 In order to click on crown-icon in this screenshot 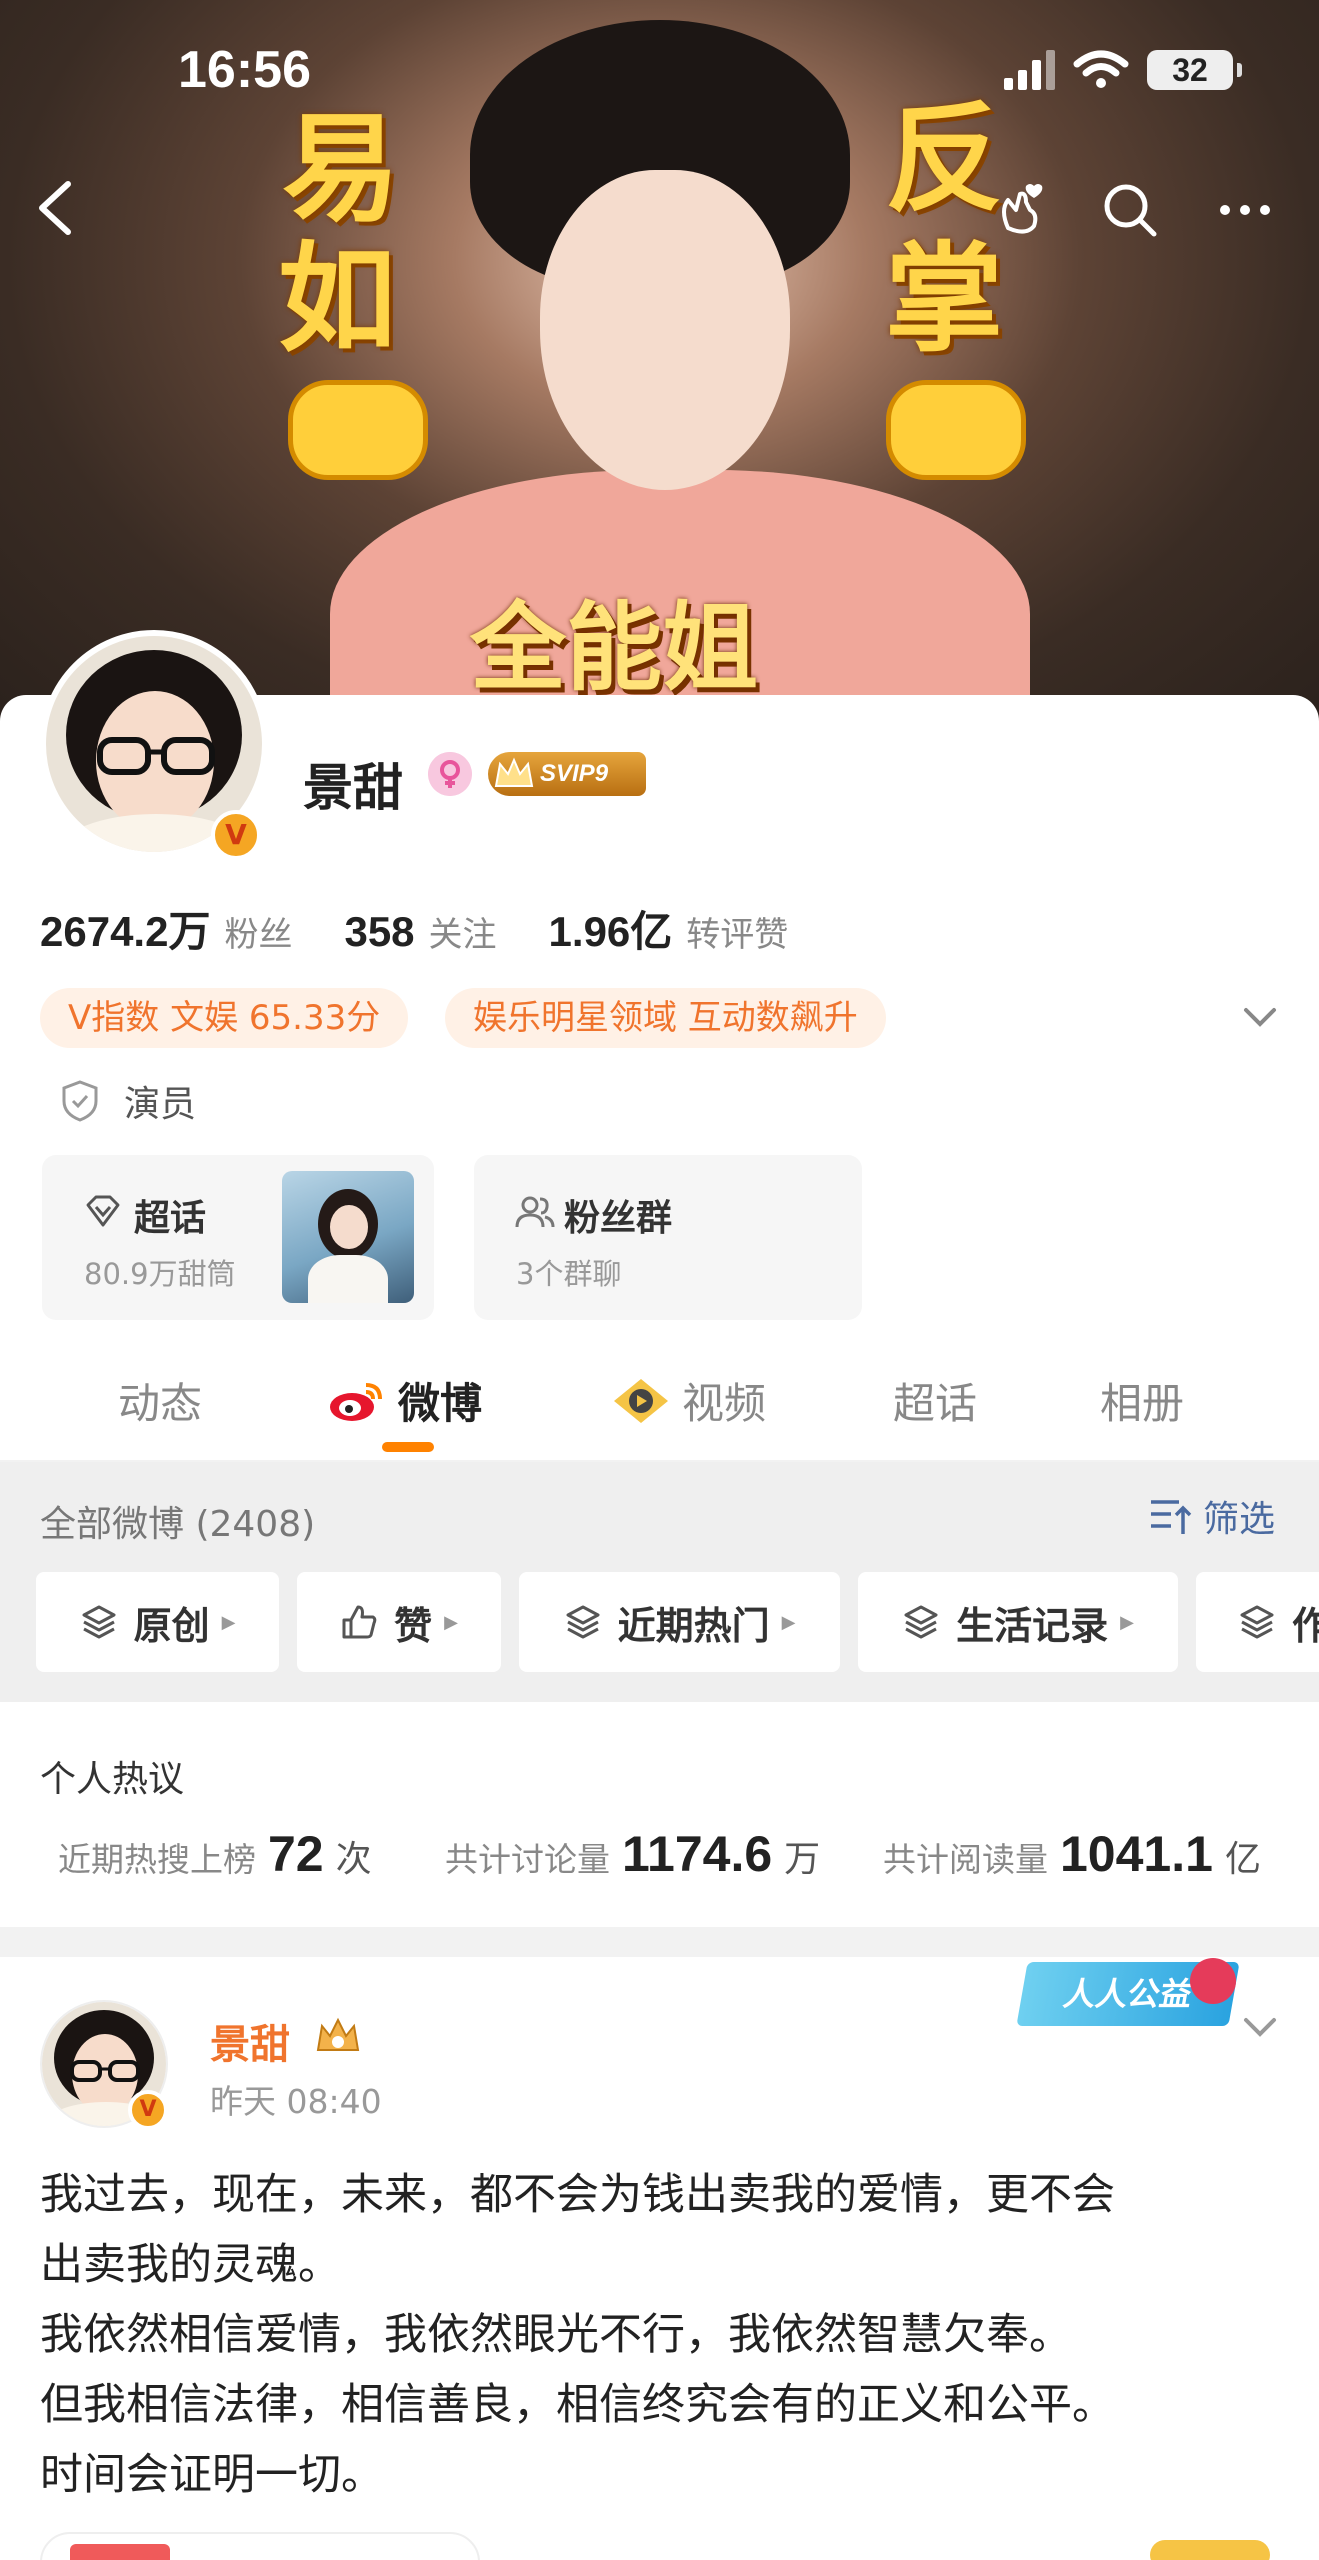, I will do `click(514, 772)`.